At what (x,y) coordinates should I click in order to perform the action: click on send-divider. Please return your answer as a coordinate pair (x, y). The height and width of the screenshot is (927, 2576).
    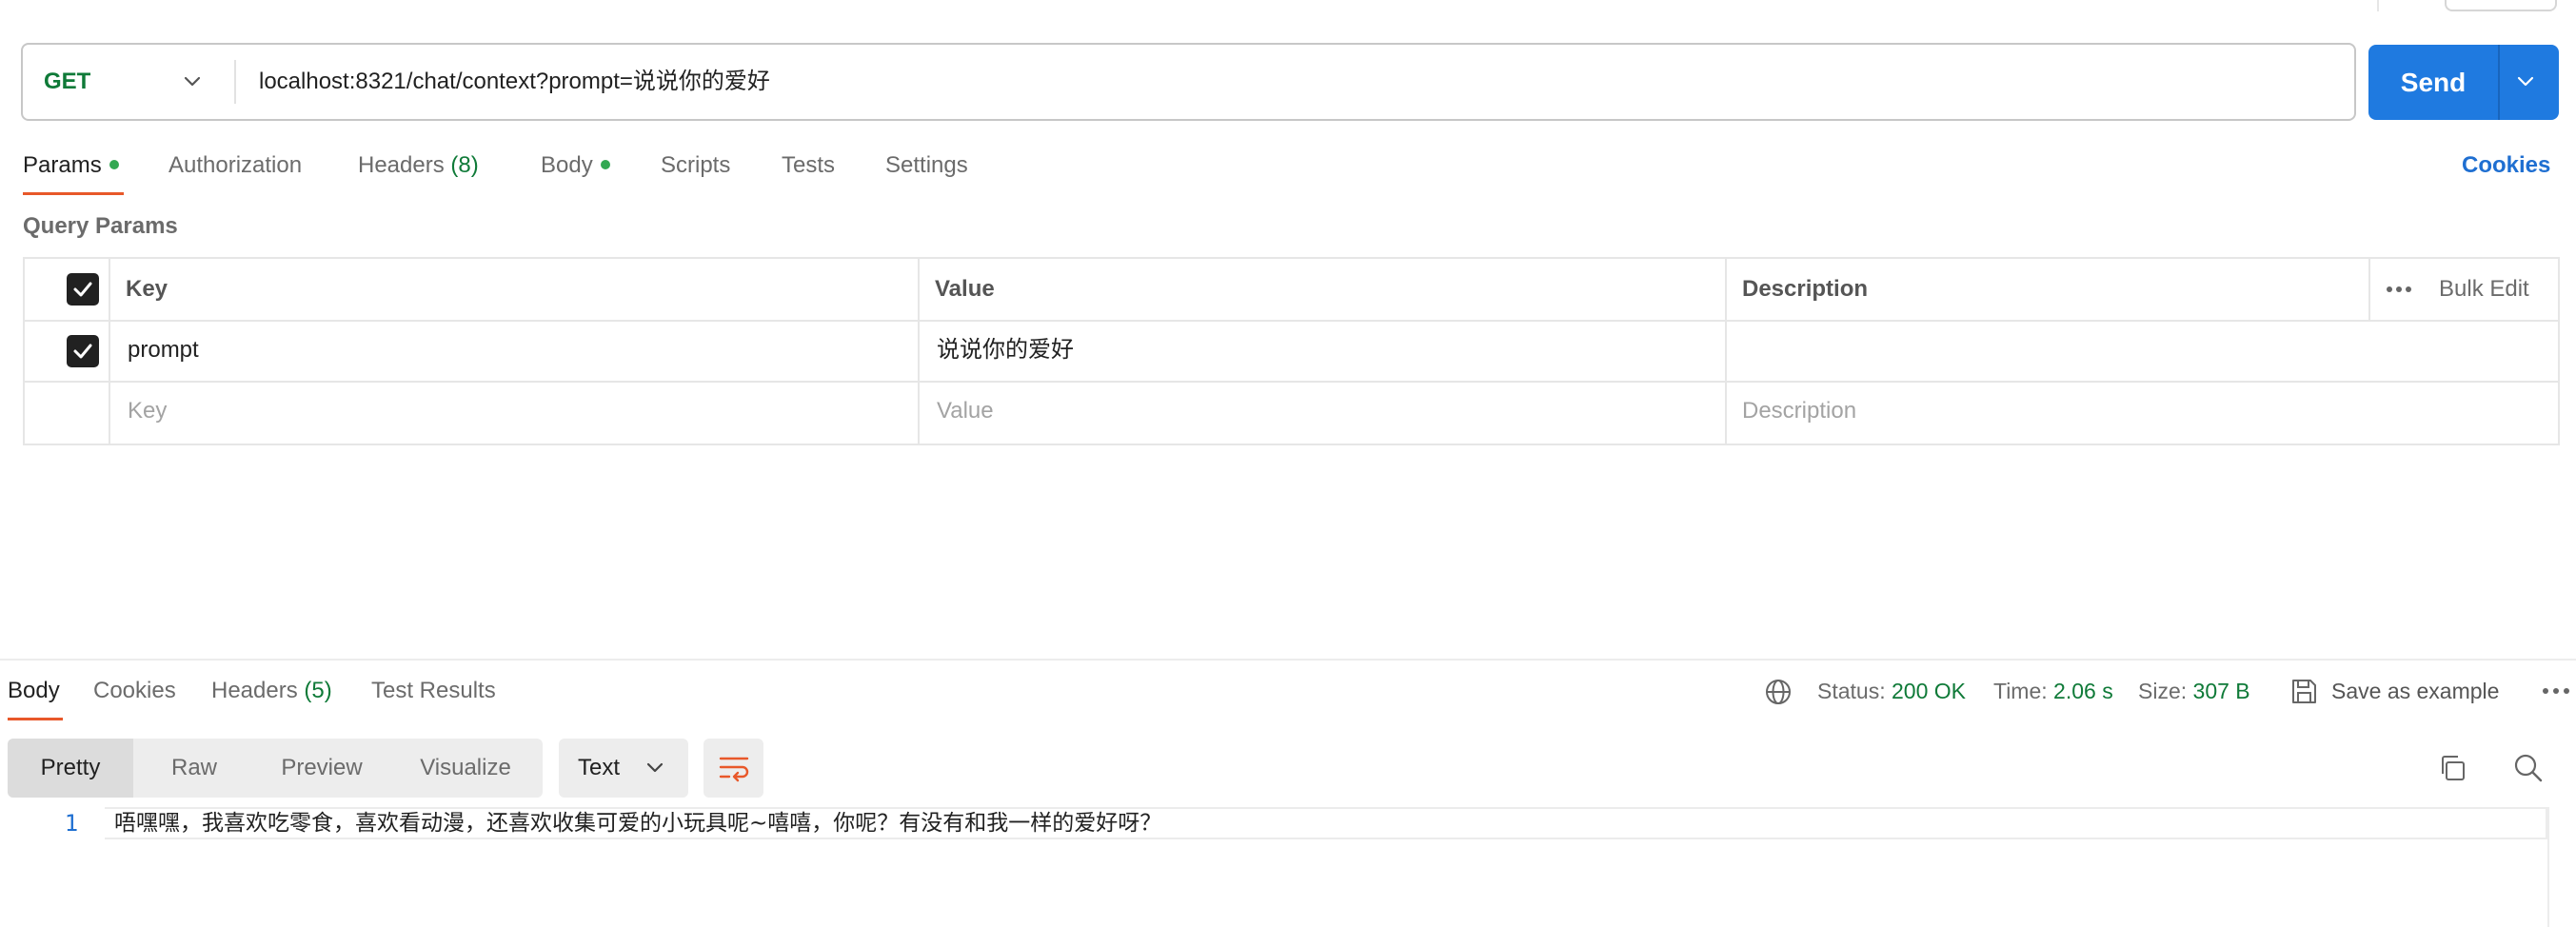
    Looking at the image, I should click on (2499, 83).